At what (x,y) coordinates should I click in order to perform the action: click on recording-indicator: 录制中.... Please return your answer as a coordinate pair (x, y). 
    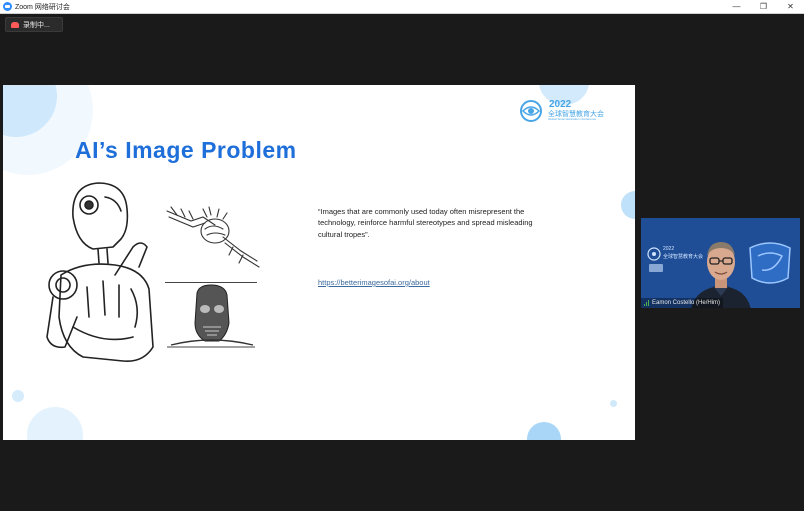
    Looking at the image, I should click on (34, 24).